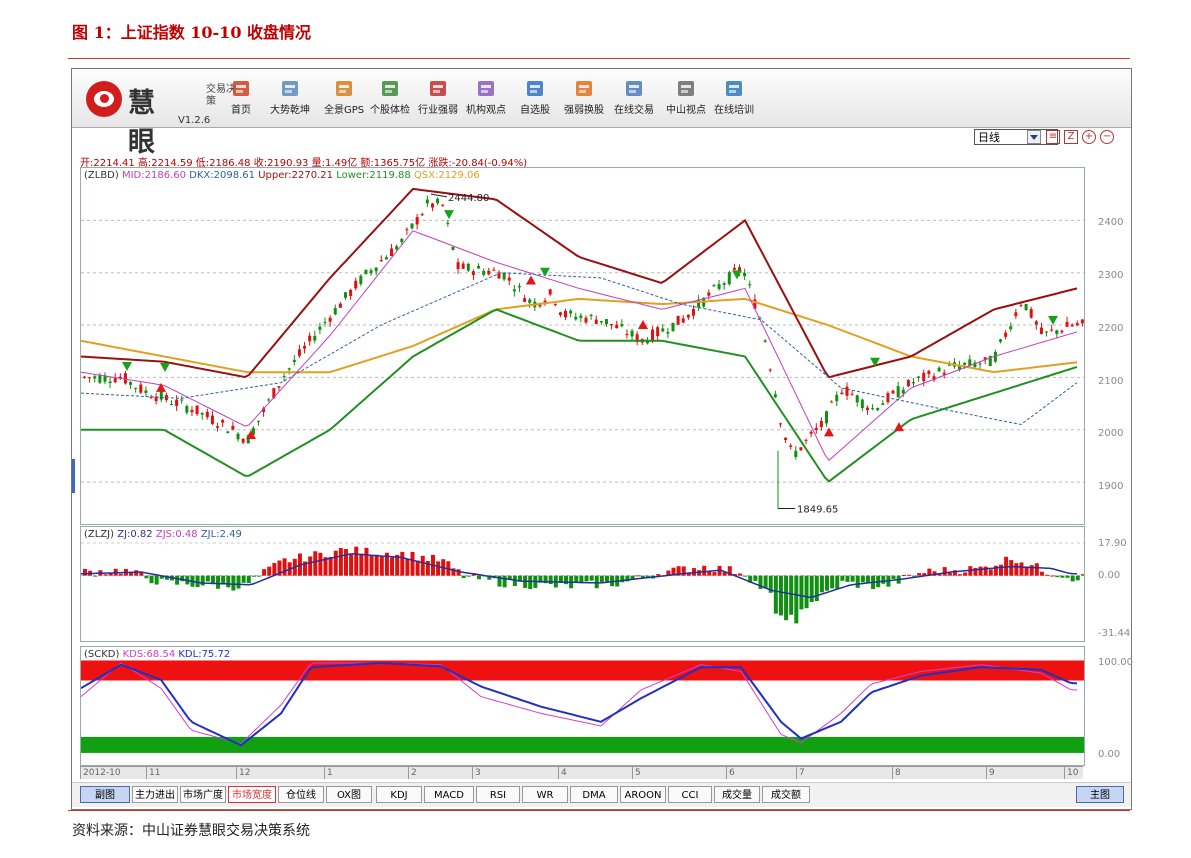 This screenshot has height=858, width=1191. I want to click on toolbar-home-button: 首页, so click(241, 96).